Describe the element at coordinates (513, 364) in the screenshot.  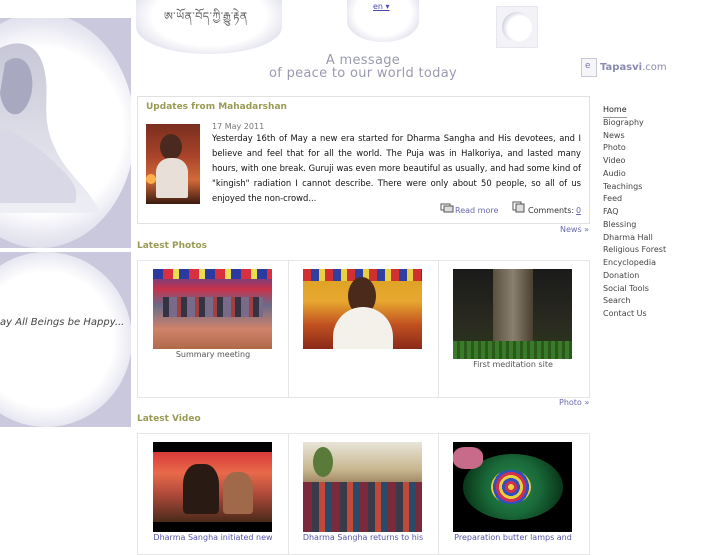
I see `photo-caption: First meditation site` at that location.